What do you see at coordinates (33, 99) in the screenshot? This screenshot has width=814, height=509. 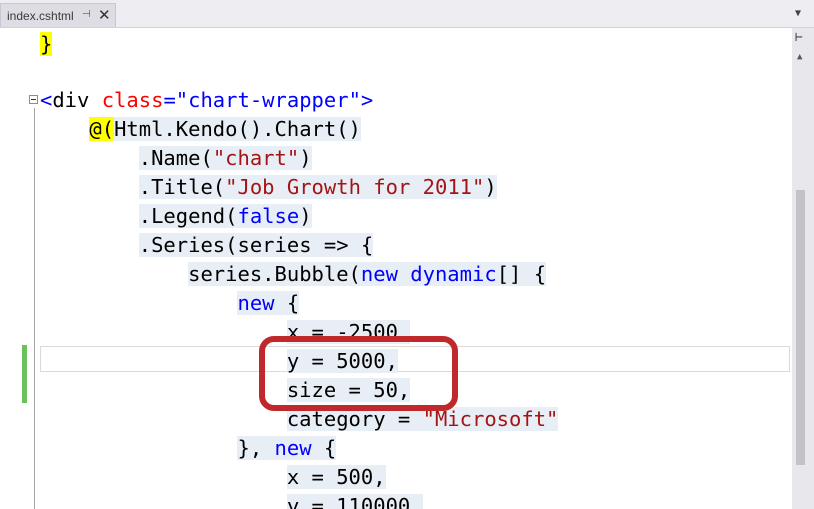 I see `collapse-icon` at bounding box center [33, 99].